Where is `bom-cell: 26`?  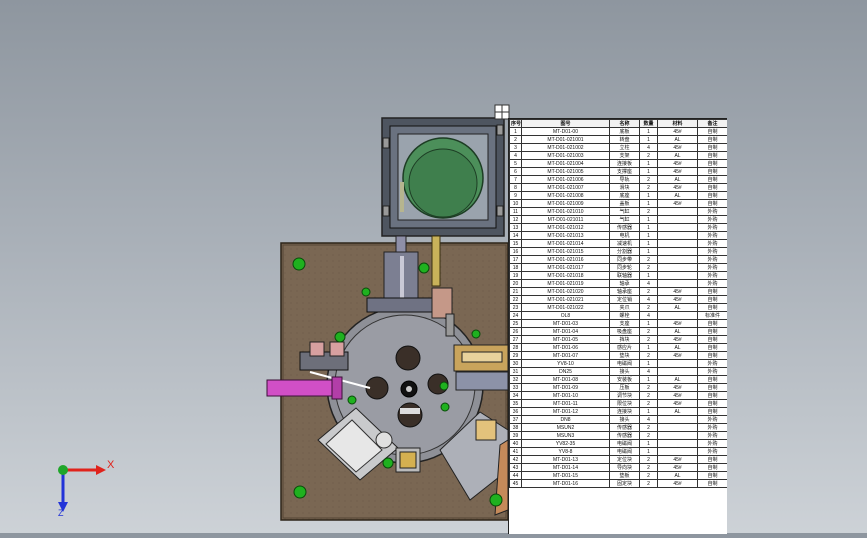
bom-cell: 26 is located at coordinates (515, 331).